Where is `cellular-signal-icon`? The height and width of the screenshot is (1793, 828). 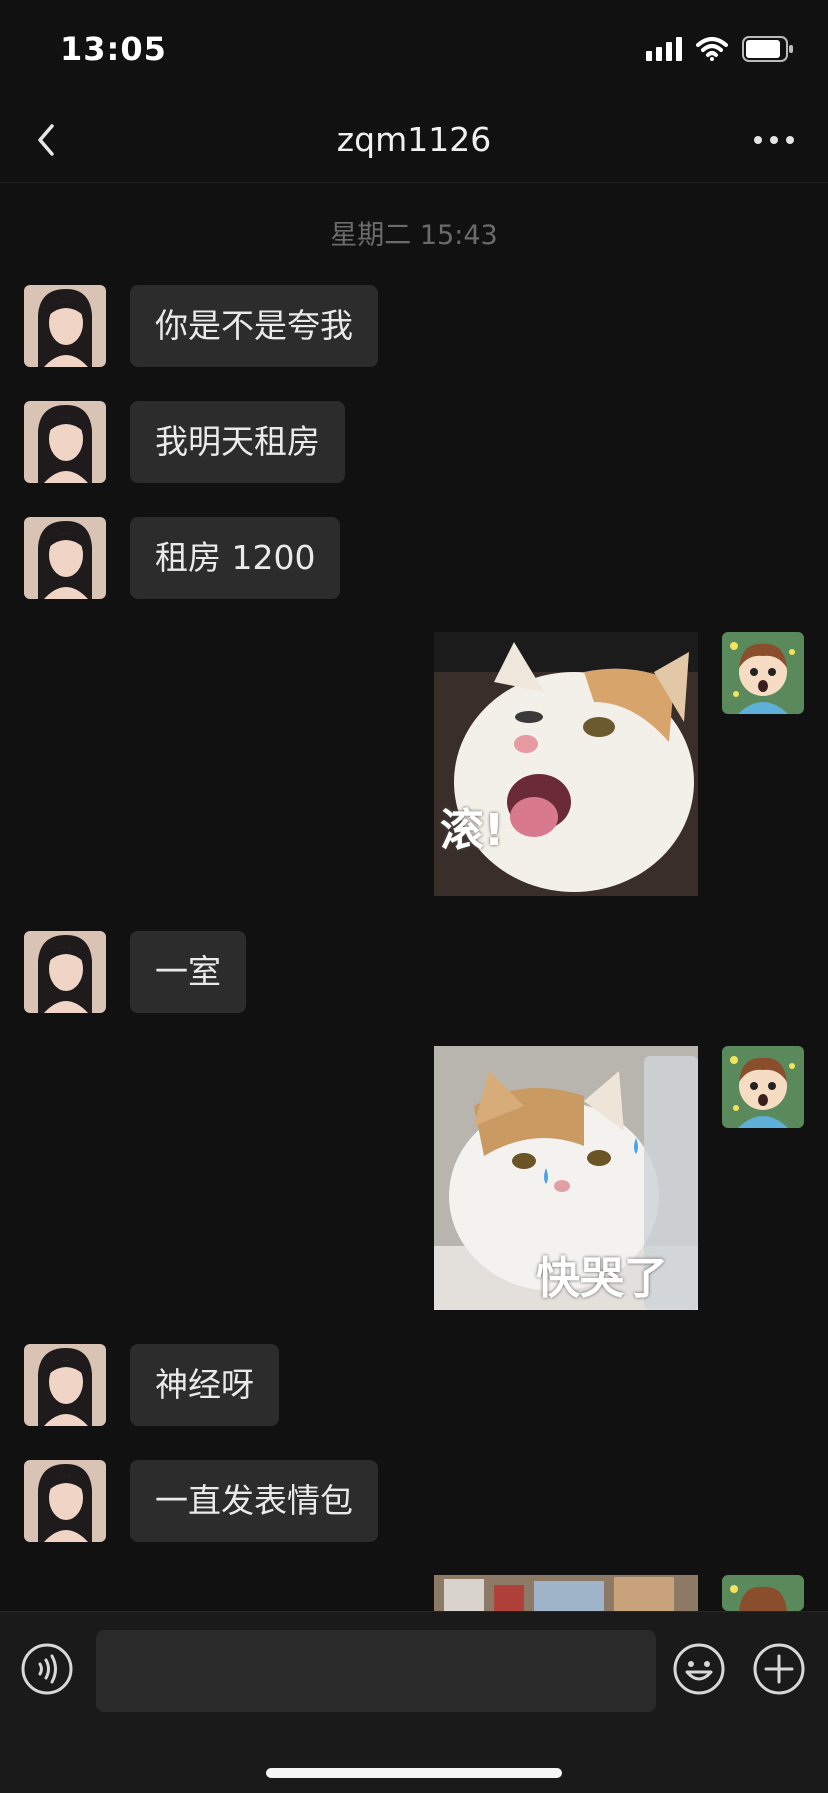 cellular-signal-icon is located at coordinates (664, 49).